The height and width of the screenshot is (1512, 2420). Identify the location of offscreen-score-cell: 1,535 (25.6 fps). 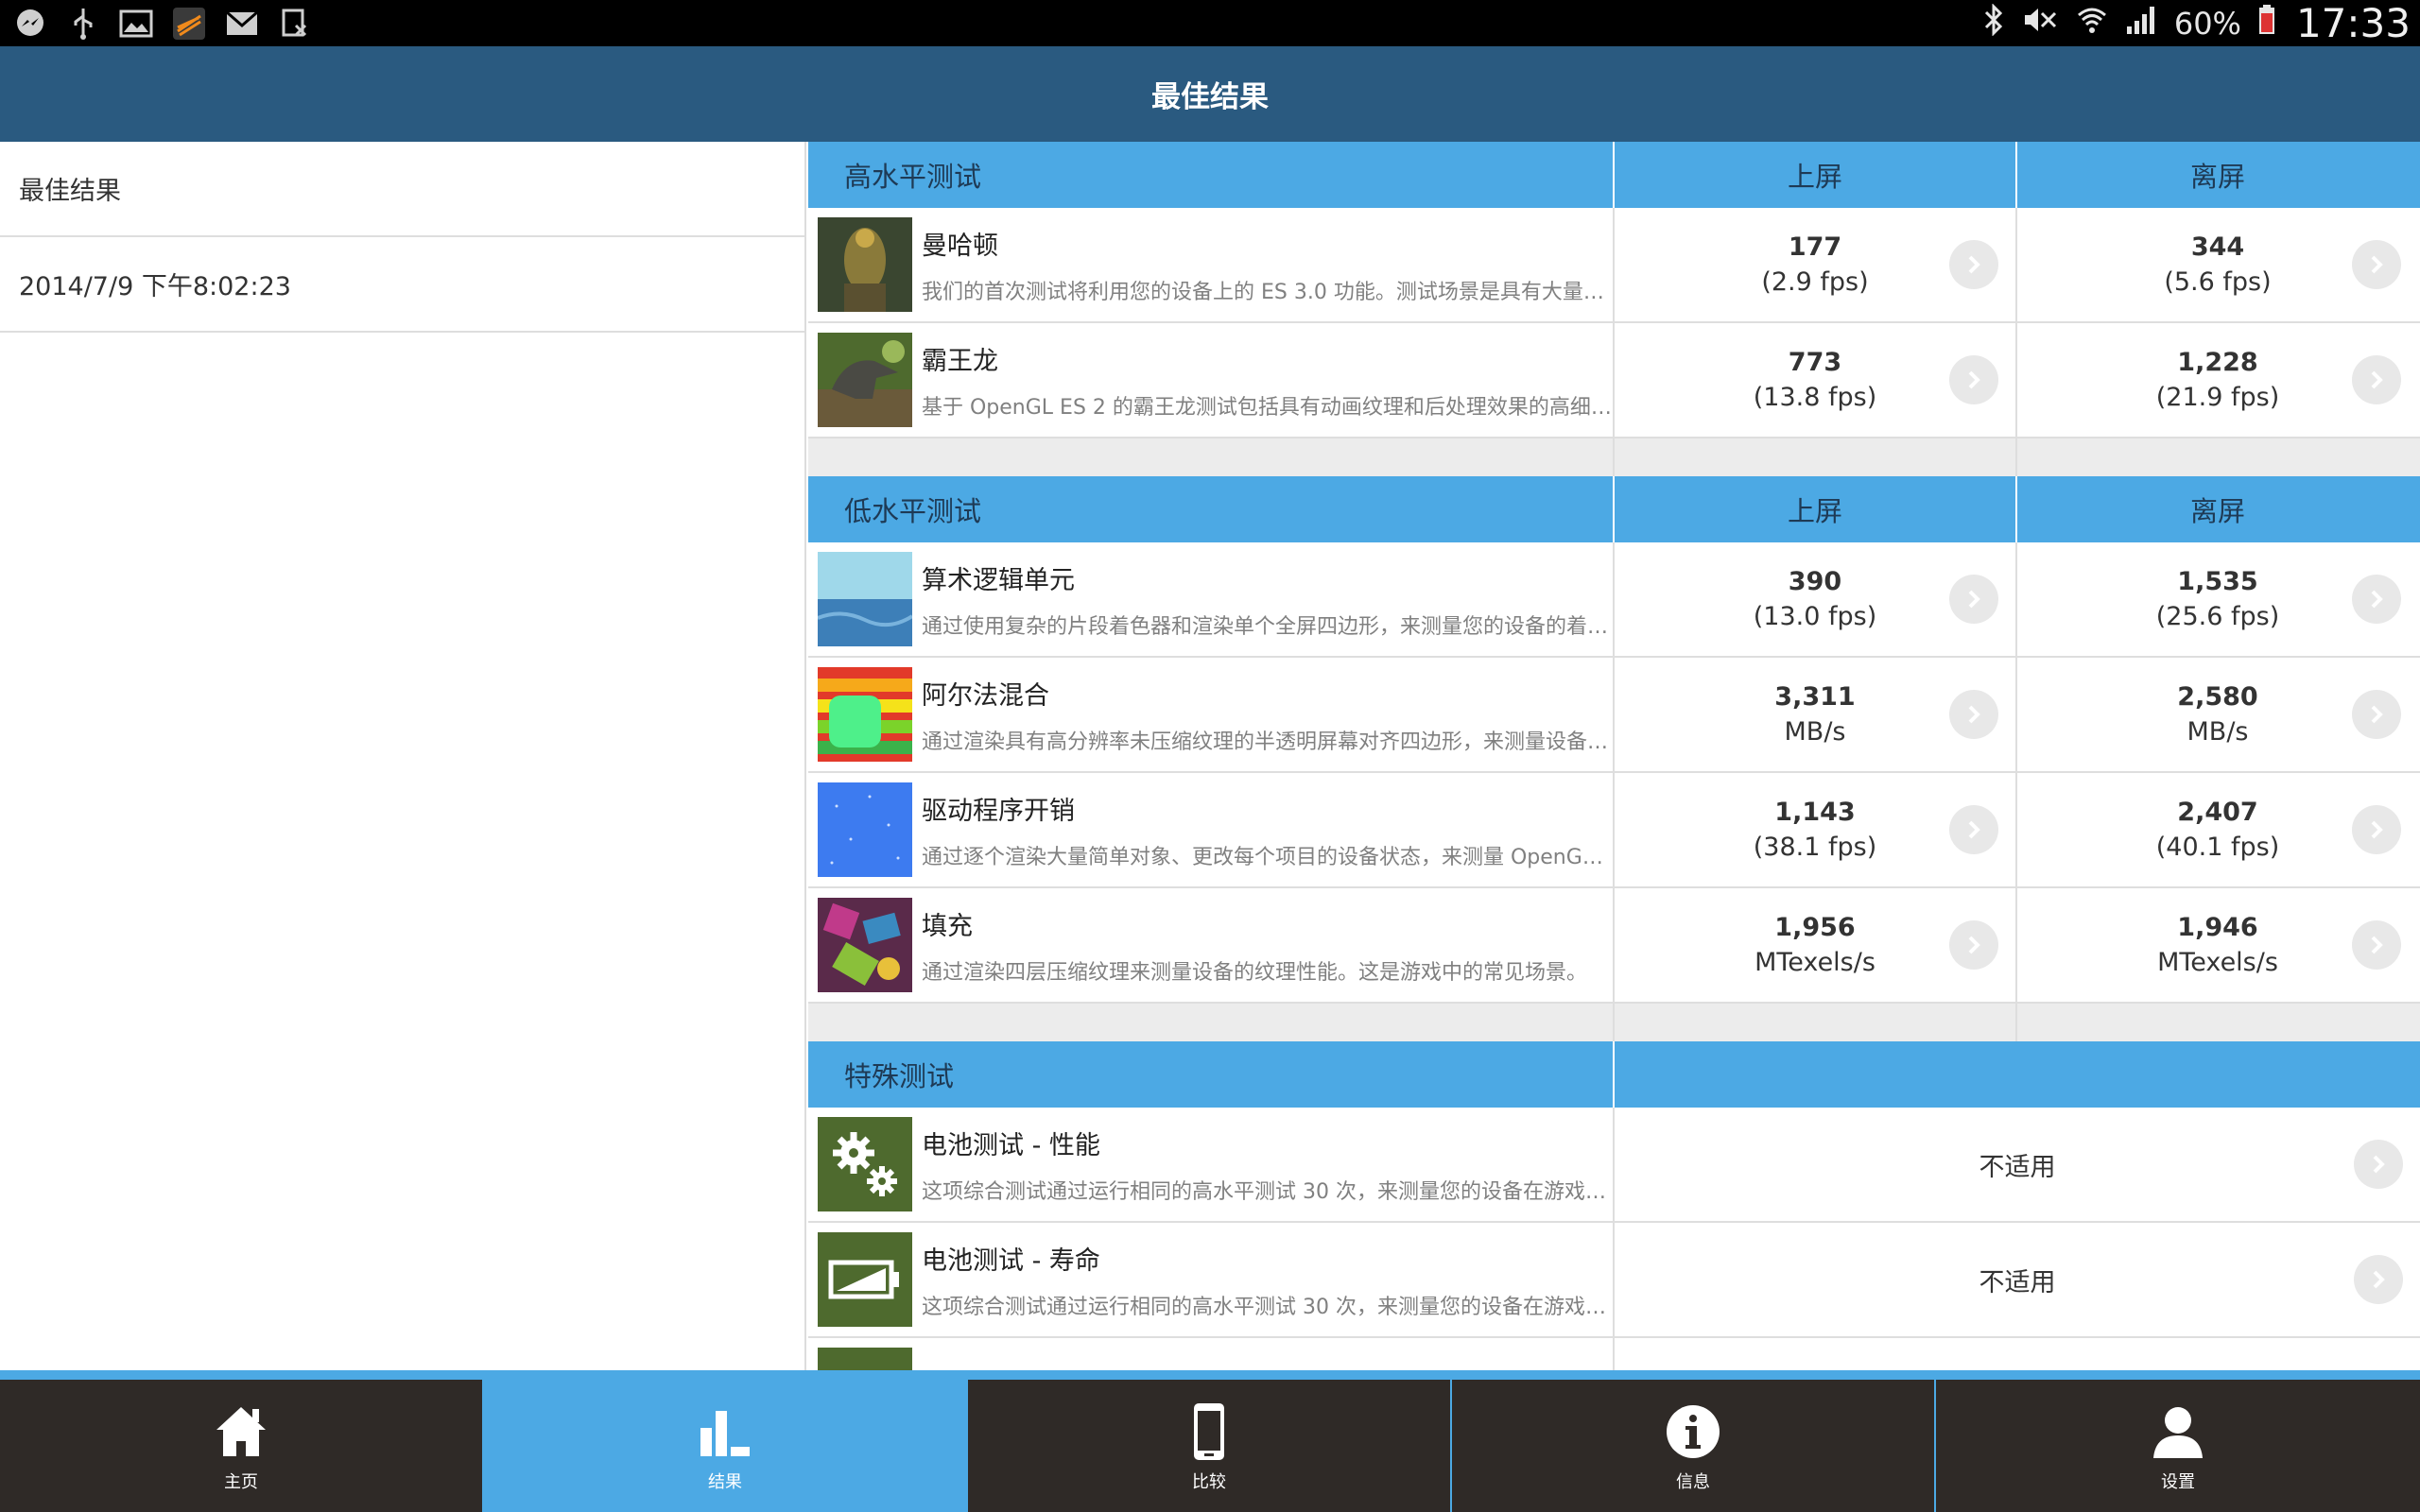
(2217, 599).